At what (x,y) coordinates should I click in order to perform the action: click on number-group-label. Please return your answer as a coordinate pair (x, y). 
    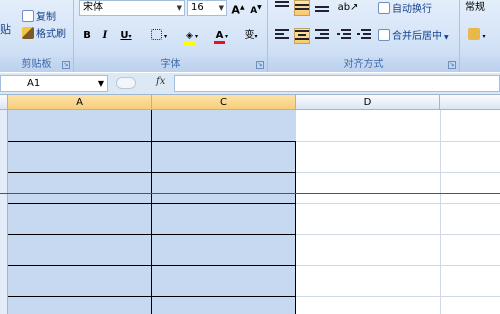
    Looking at the image, I should click on (480, 64).